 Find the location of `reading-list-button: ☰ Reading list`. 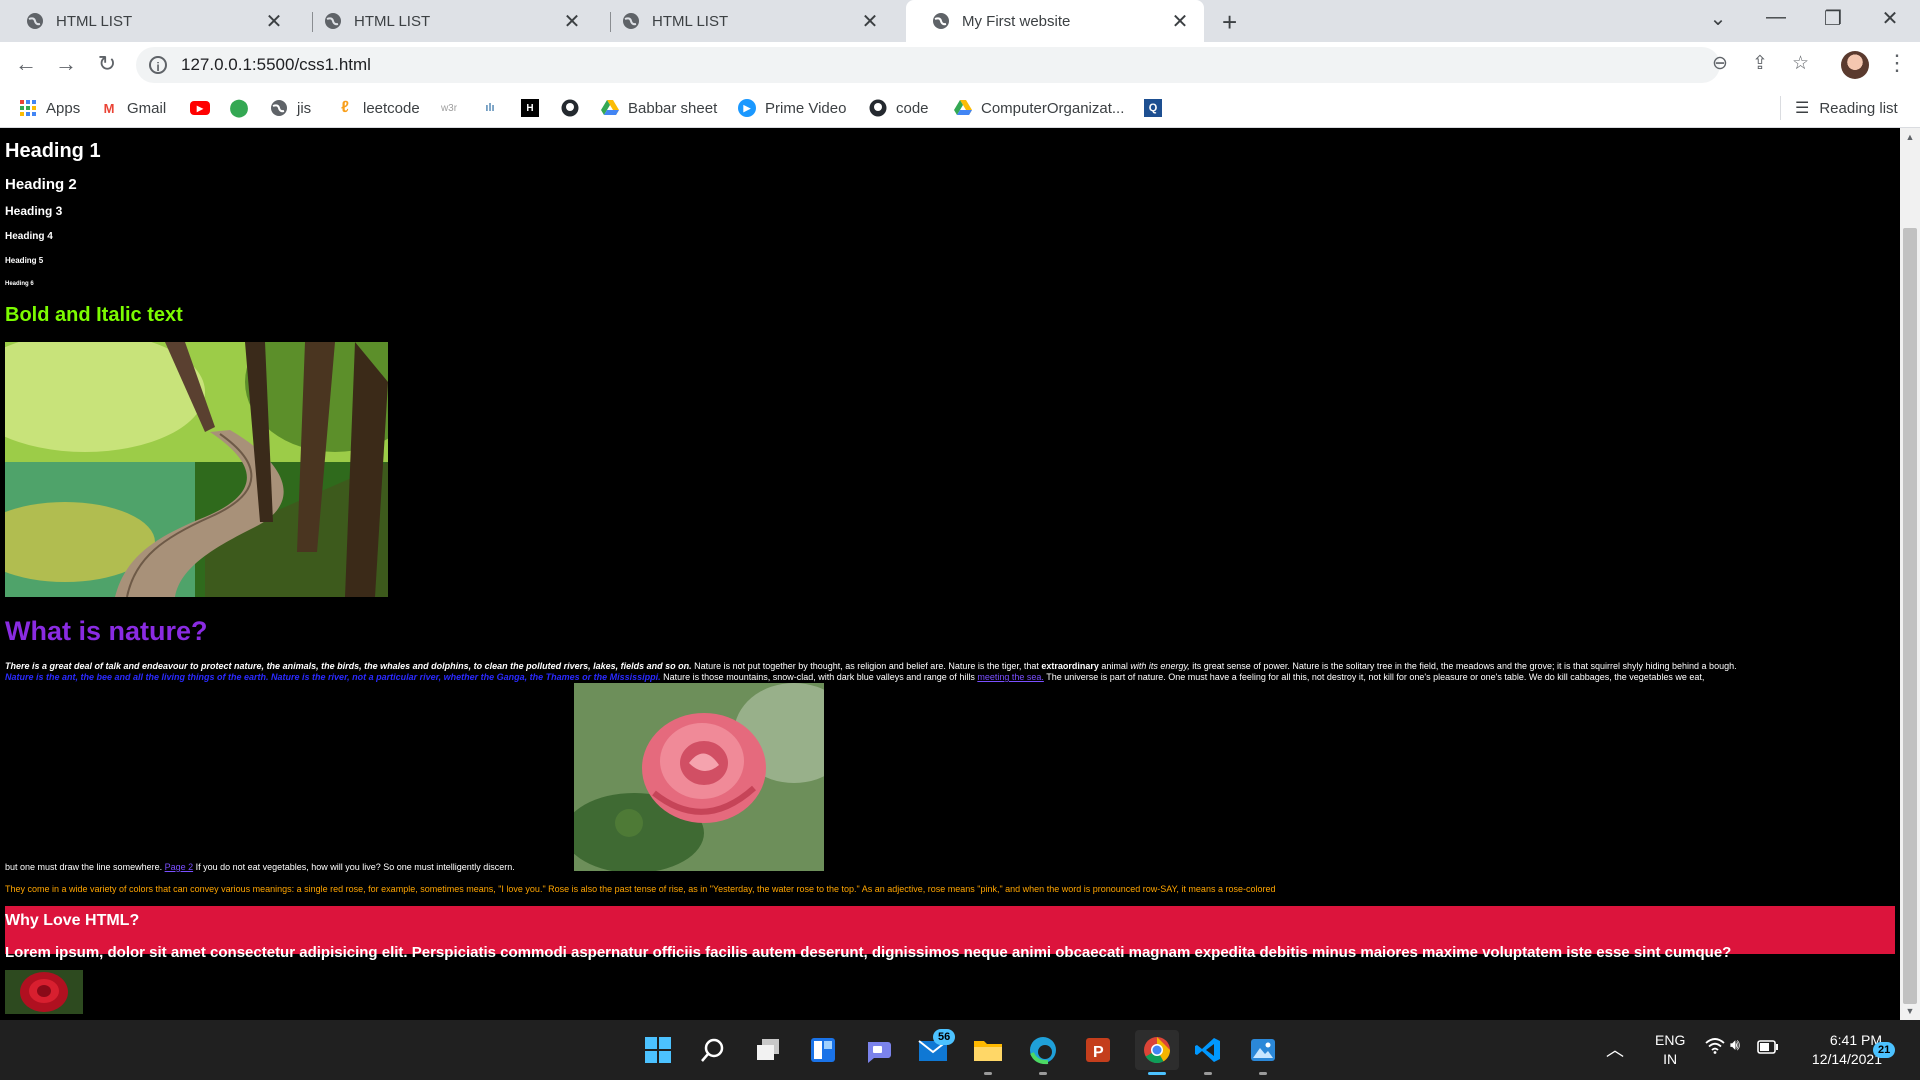

reading-list-button: ☰ Reading list is located at coordinates (1839, 108).